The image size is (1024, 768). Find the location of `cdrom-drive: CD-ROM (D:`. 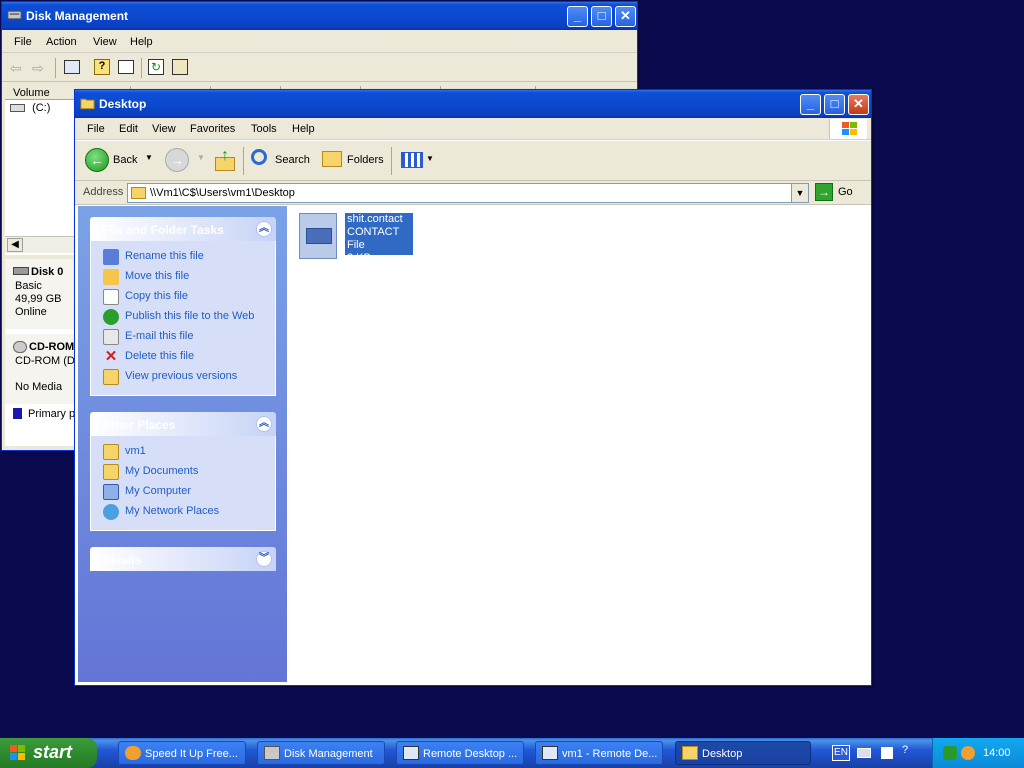

cdrom-drive: CD-ROM (D: is located at coordinates (46, 361).